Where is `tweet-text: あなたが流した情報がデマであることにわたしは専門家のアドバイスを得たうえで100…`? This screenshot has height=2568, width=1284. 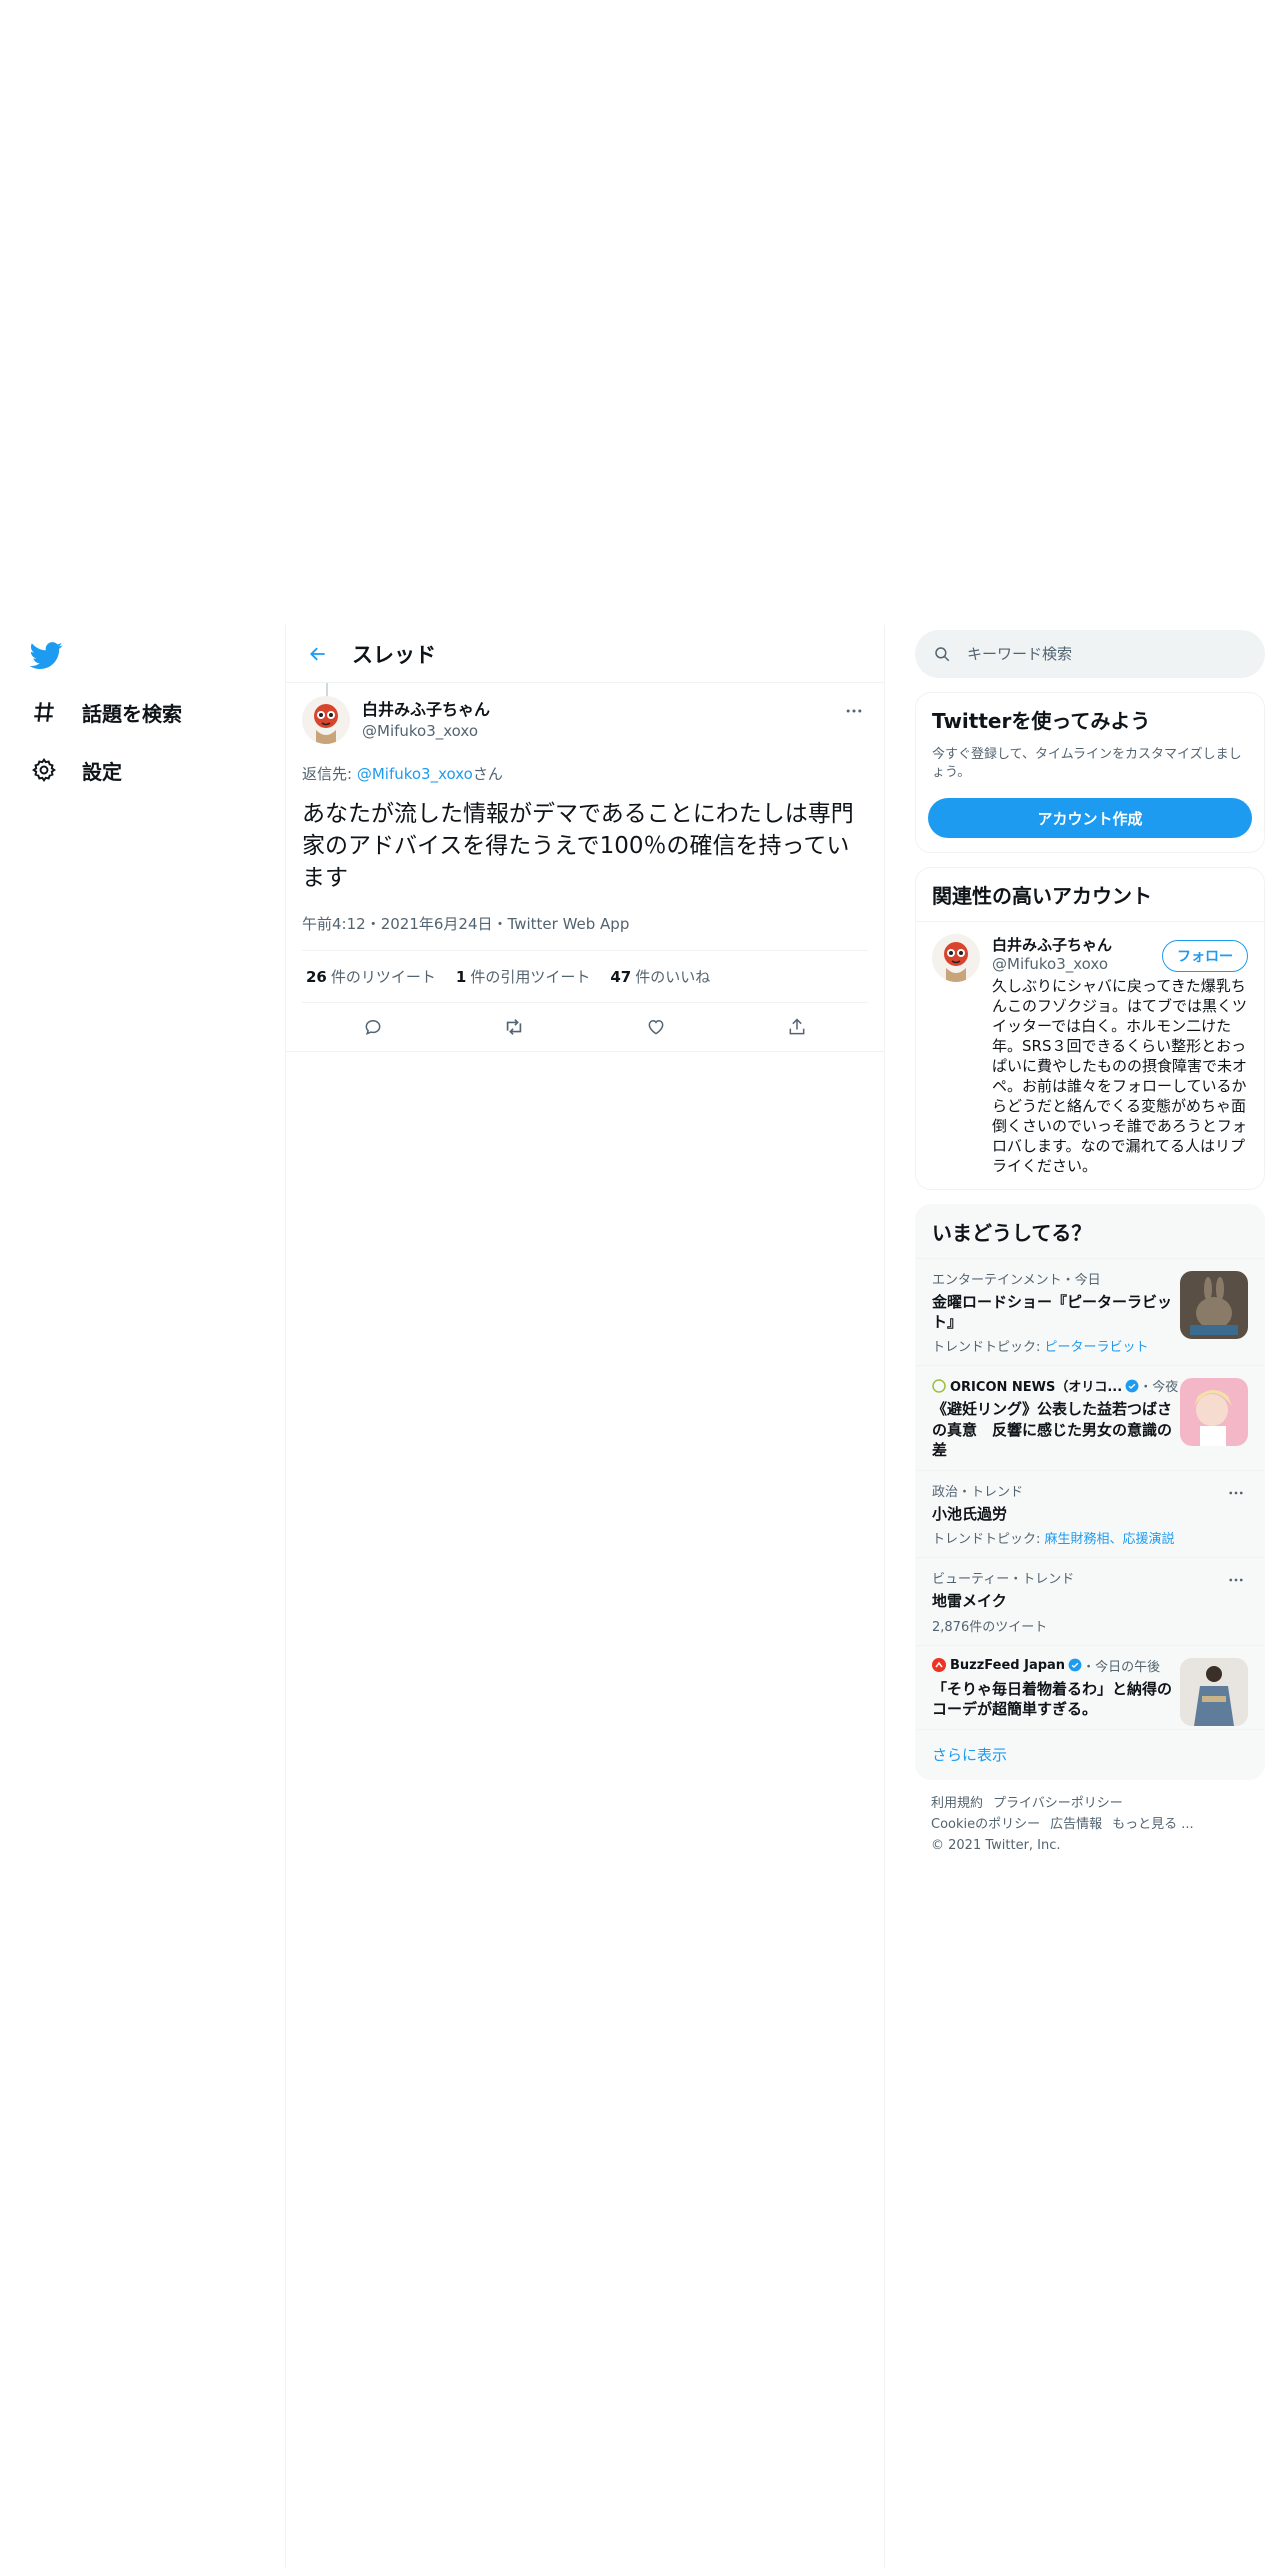 tweet-text: あなたが流した情報がデマであることにわたしは専門家のアドバイスを得たうえで100… is located at coordinates (578, 846).